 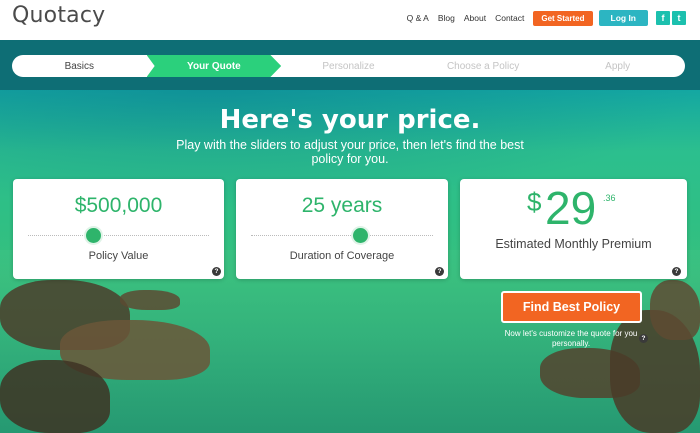 What do you see at coordinates (483, 66) in the screenshot?
I see `step-choose-policy: Choose a Policy` at bounding box center [483, 66].